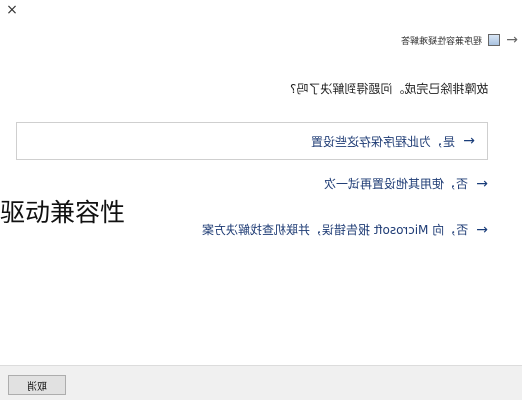  What do you see at coordinates (396, 184) in the screenshot?
I see `option-label: 否，使用其他设置再试一次` at bounding box center [396, 184].